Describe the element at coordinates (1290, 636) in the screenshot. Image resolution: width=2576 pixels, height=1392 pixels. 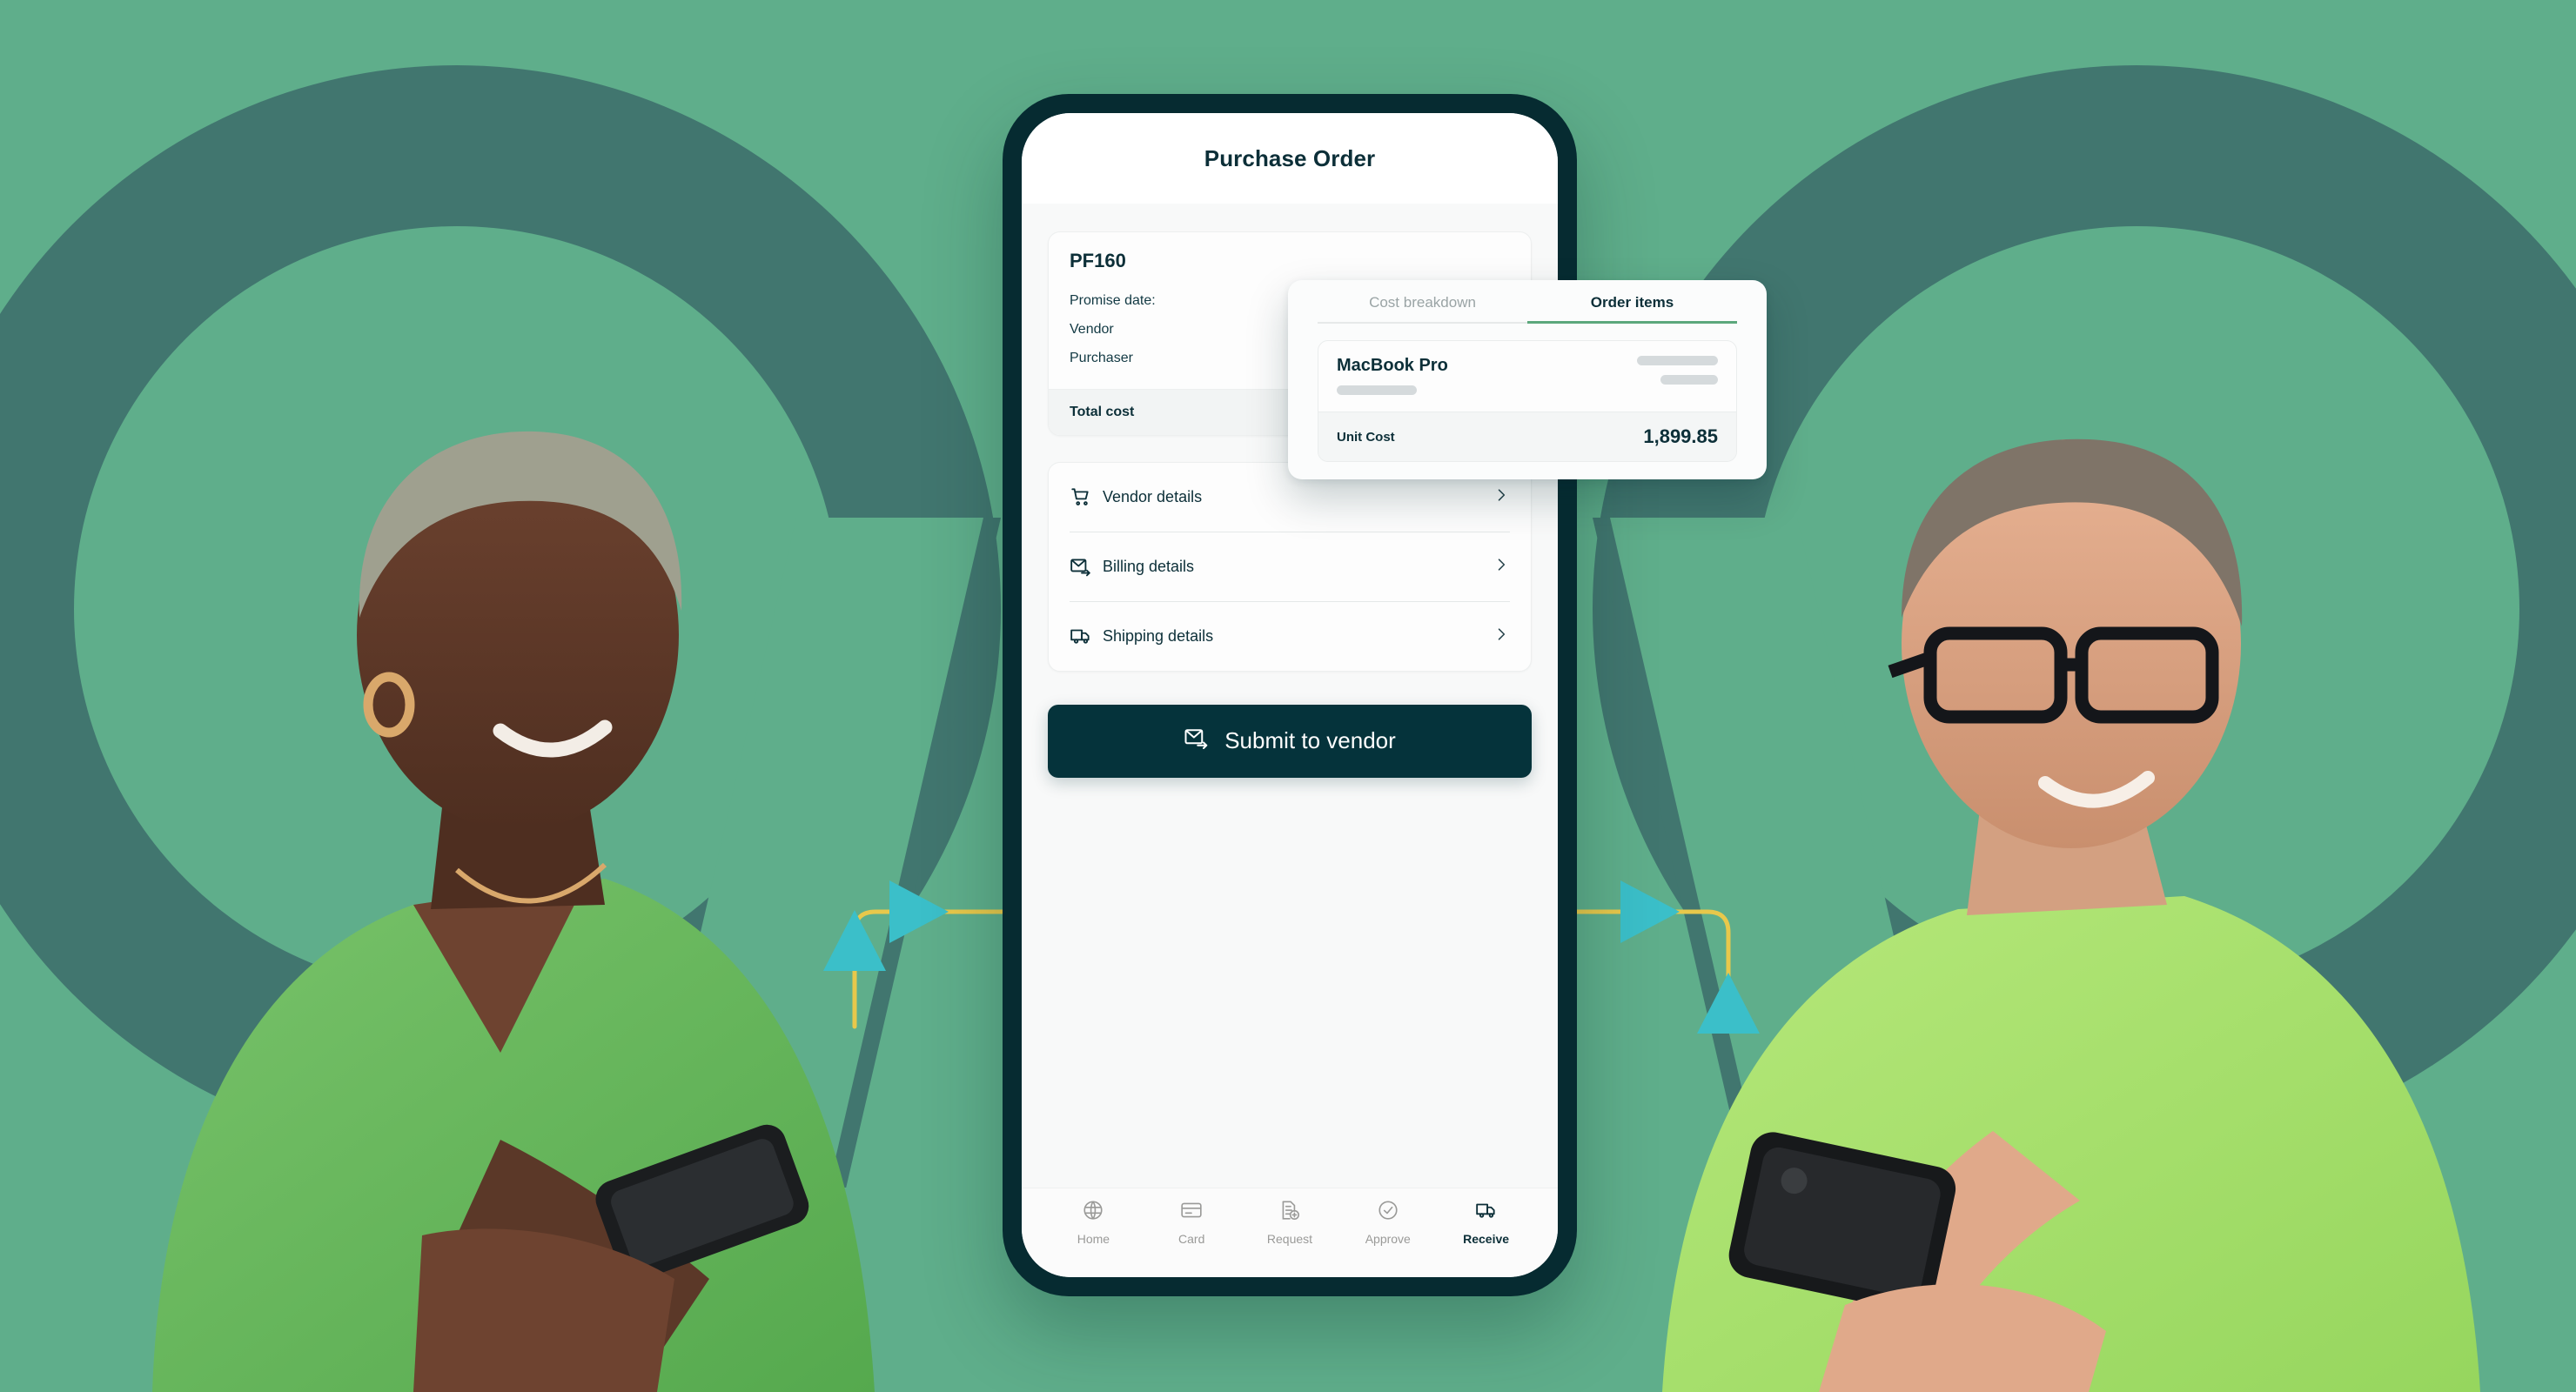
I see `link-row-shipping-details: Shipping details` at that location.